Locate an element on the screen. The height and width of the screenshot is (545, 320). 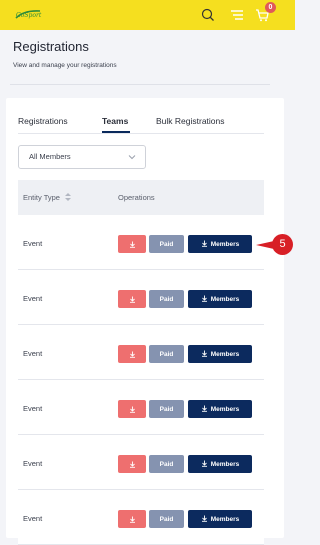
tabs-divider is located at coordinates (141, 133).